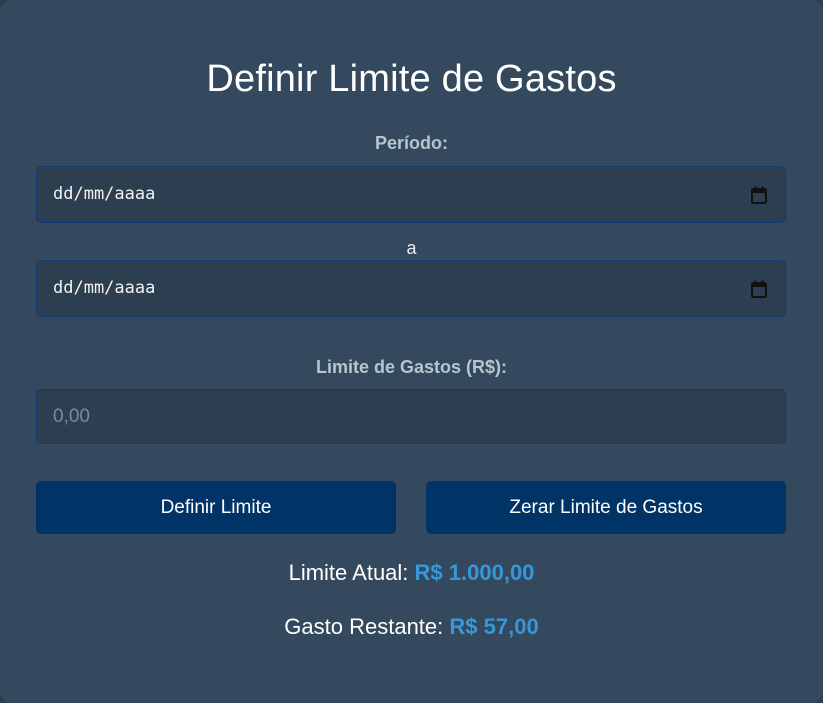 The height and width of the screenshot is (703, 823). I want to click on limit-amount-placeholder: 0,00, so click(71, 416).